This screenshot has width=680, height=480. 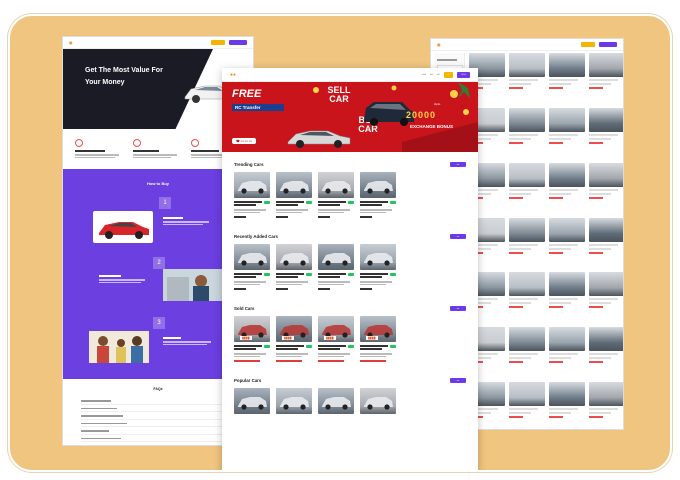 I want to click on step-text, so click(x=187, y=221).